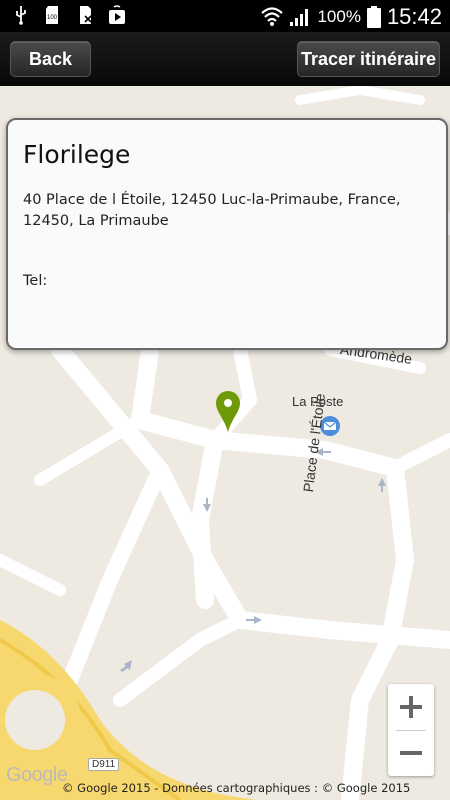  What do you see at coordinates (37, 775) in the screenshot?
I see `google-logo: Google` at bounding box center [37, 775].